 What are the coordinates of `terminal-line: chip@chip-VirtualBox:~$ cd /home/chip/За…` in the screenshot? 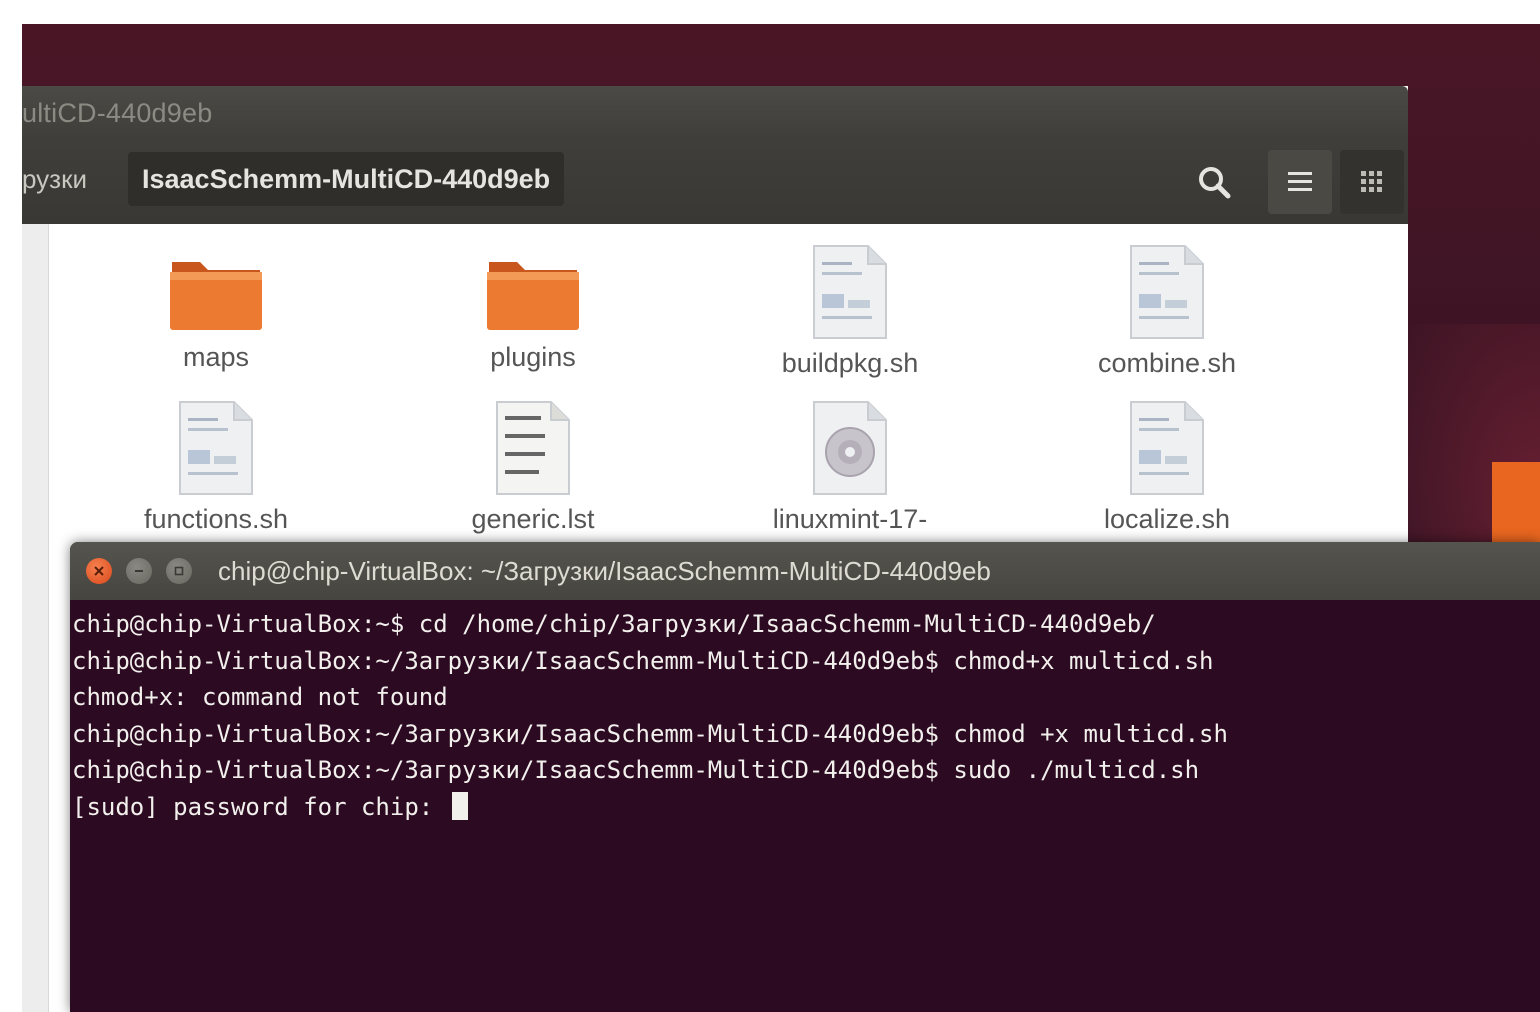 It's located at (614, 624).